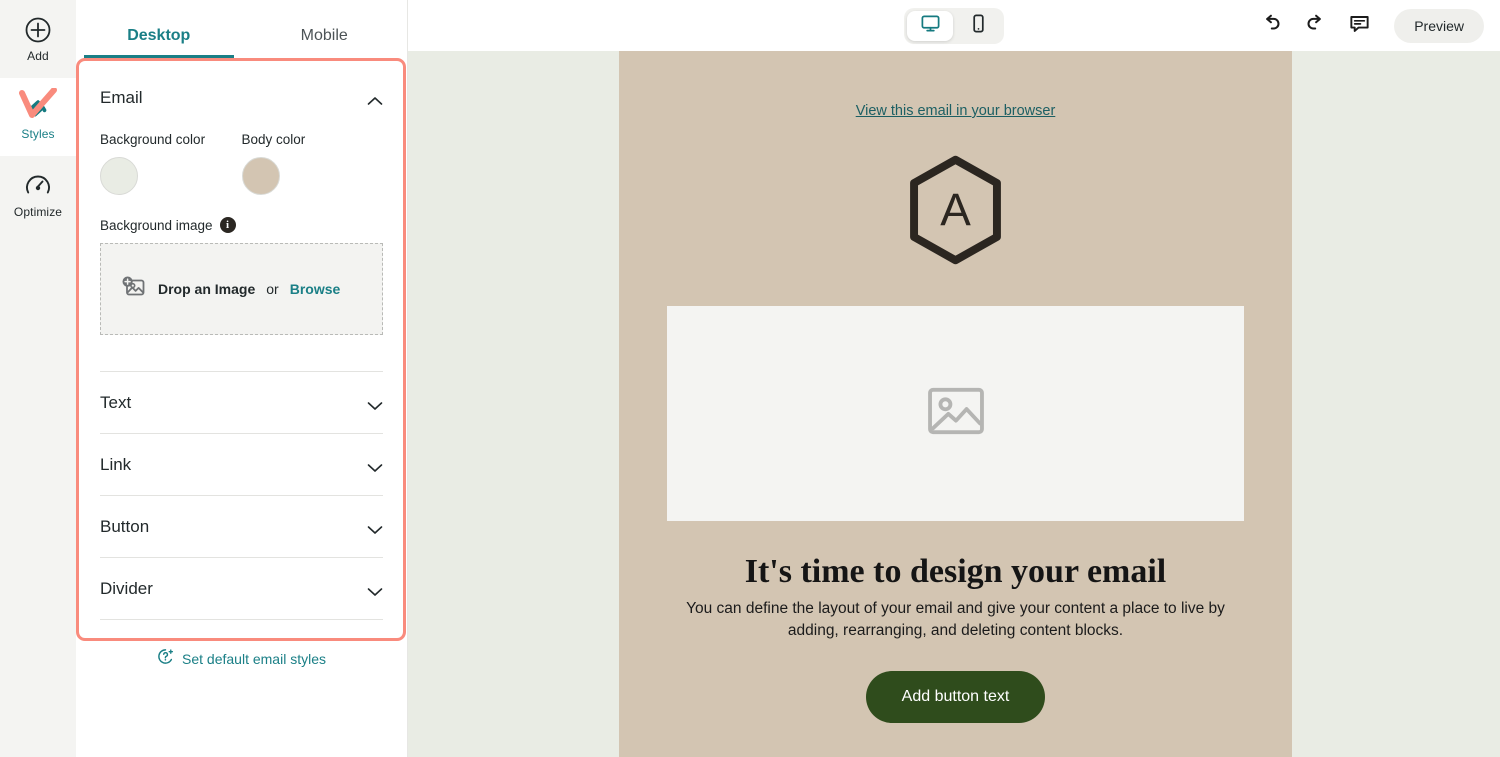 Image resolution: width=1500 pixels, height=757 pixels. I want to click on chevron-up-icon, so click(375, 99).